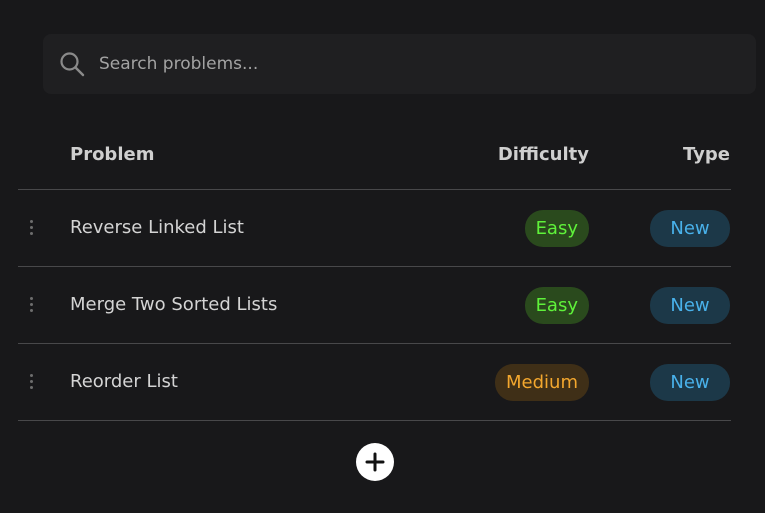  What do you see at coordinates (124, 381) in the screenshot?
I see `problem-name: Reorder List` at bounding box center [124, 381].